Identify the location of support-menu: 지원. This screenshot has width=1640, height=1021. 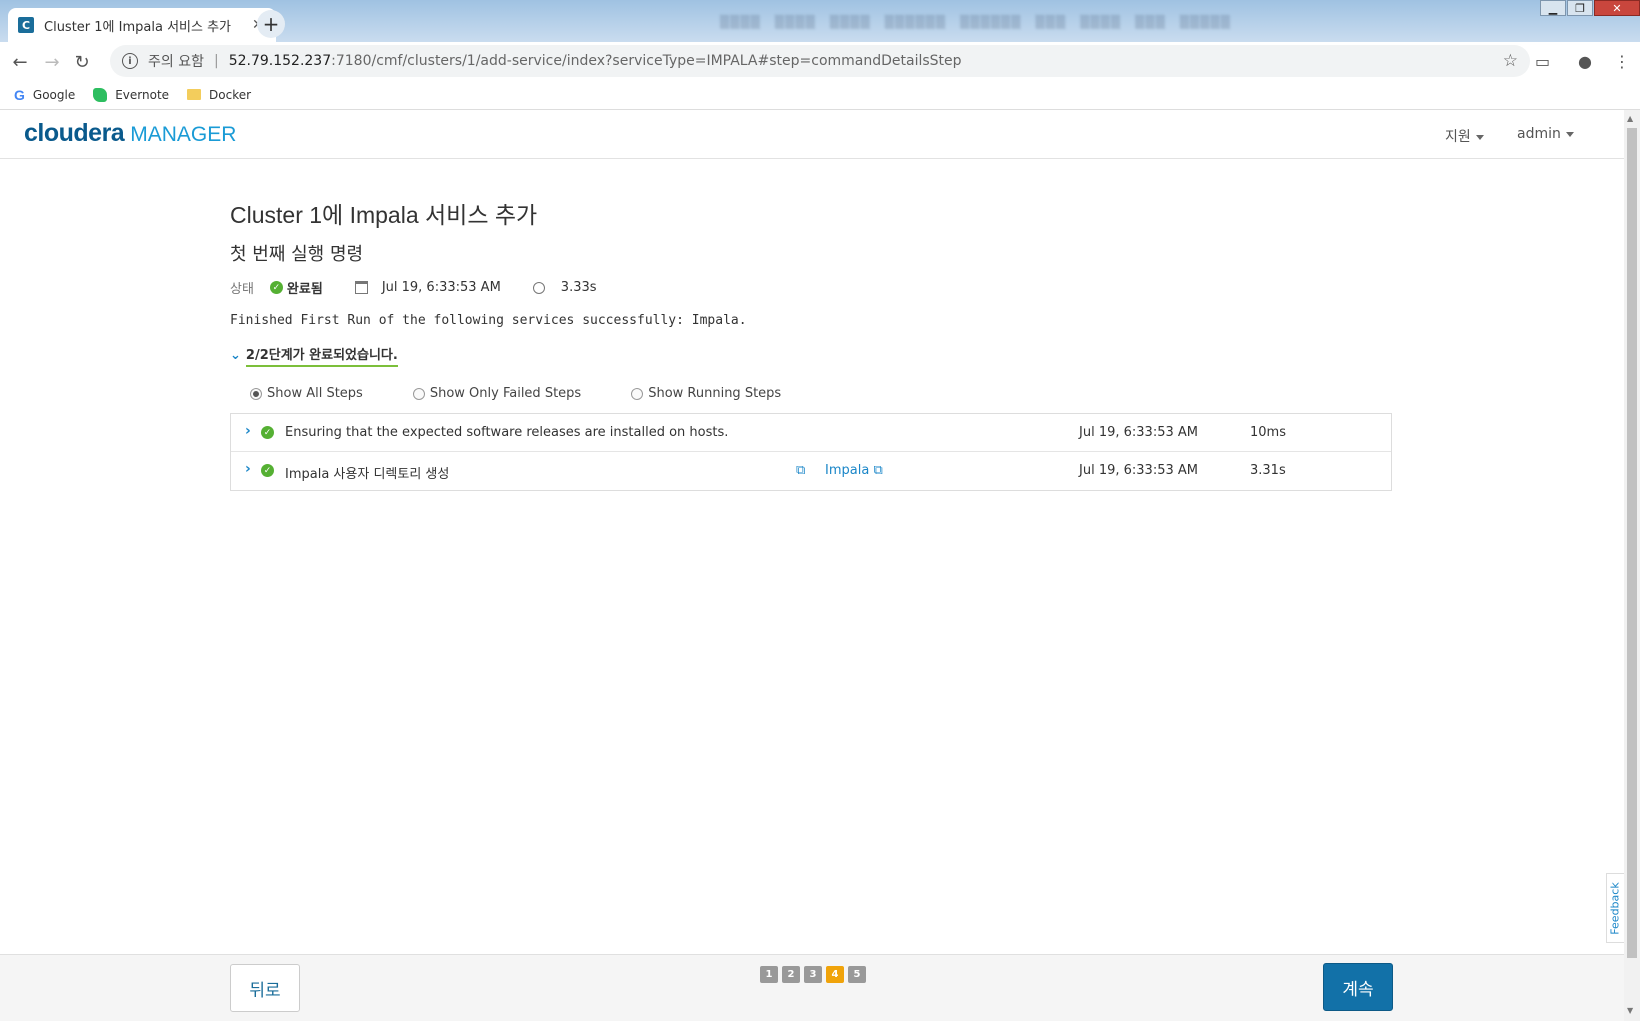
(1464, 136).